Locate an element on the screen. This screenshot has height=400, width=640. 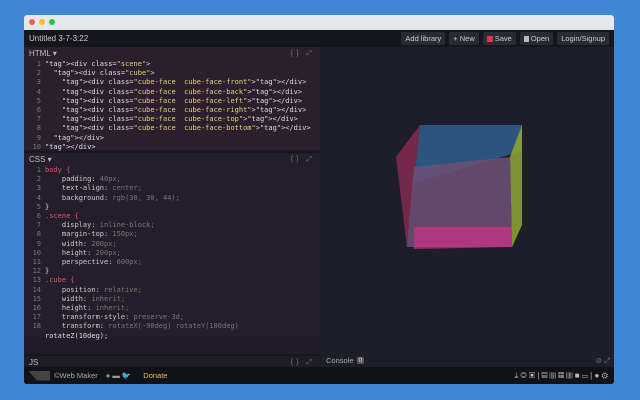
save-label: Save is located at coordinates (503, 38).